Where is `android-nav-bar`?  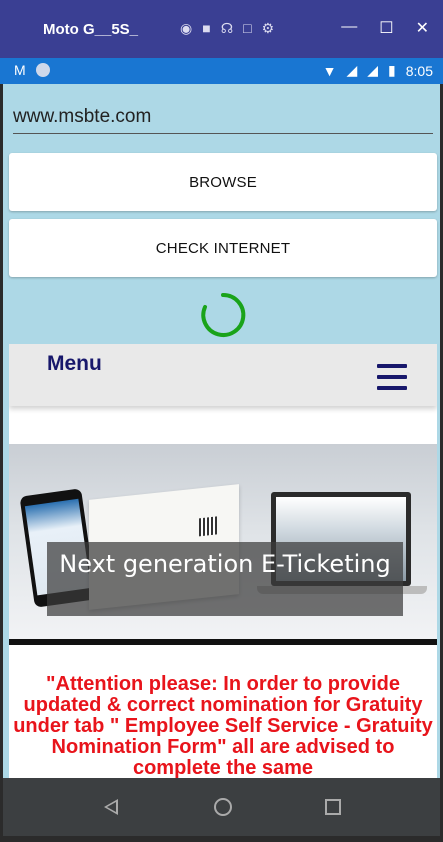 android-nav-bar is located at coordinates (221, 807).